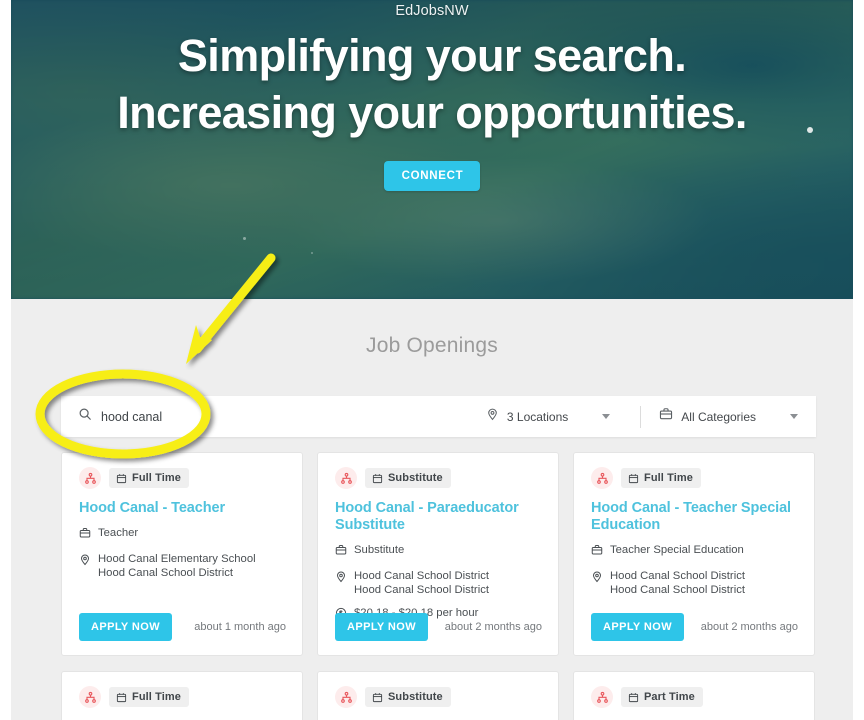 This screenshot has height=720, width=864. Describe the element at coordinates (641, 416) in the screenshot. I see `filter-divider` at that location.